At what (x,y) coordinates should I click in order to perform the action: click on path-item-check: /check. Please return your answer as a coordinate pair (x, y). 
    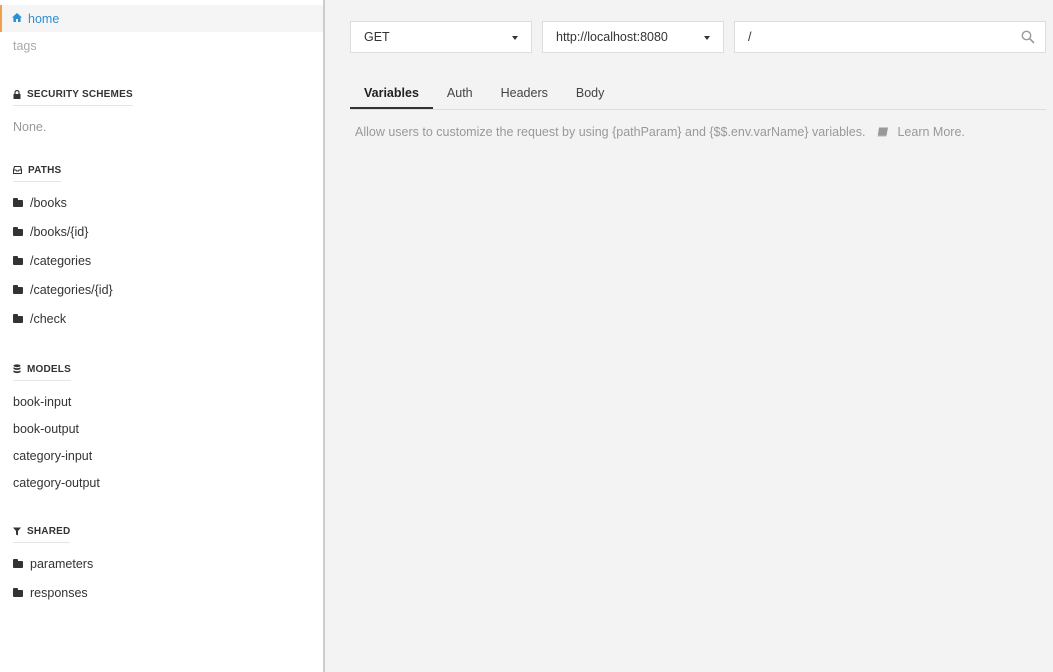
    Looking at the image, I should click on (39, 319).